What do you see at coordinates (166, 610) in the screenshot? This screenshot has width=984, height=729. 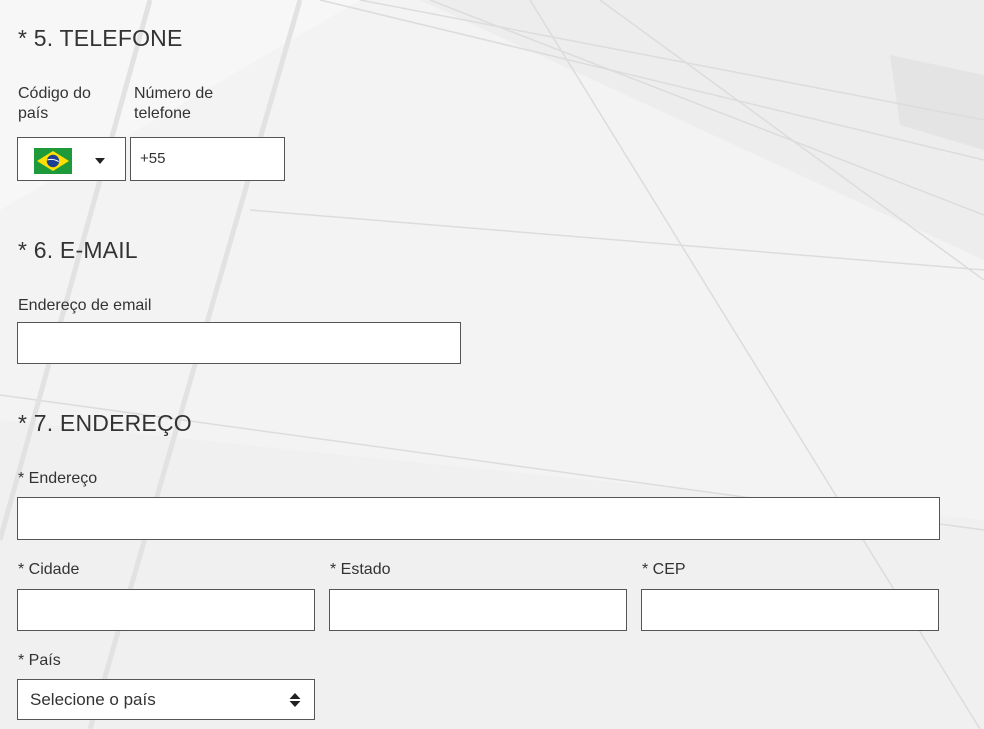 I see `city-input` at bounding box center [166, 610].